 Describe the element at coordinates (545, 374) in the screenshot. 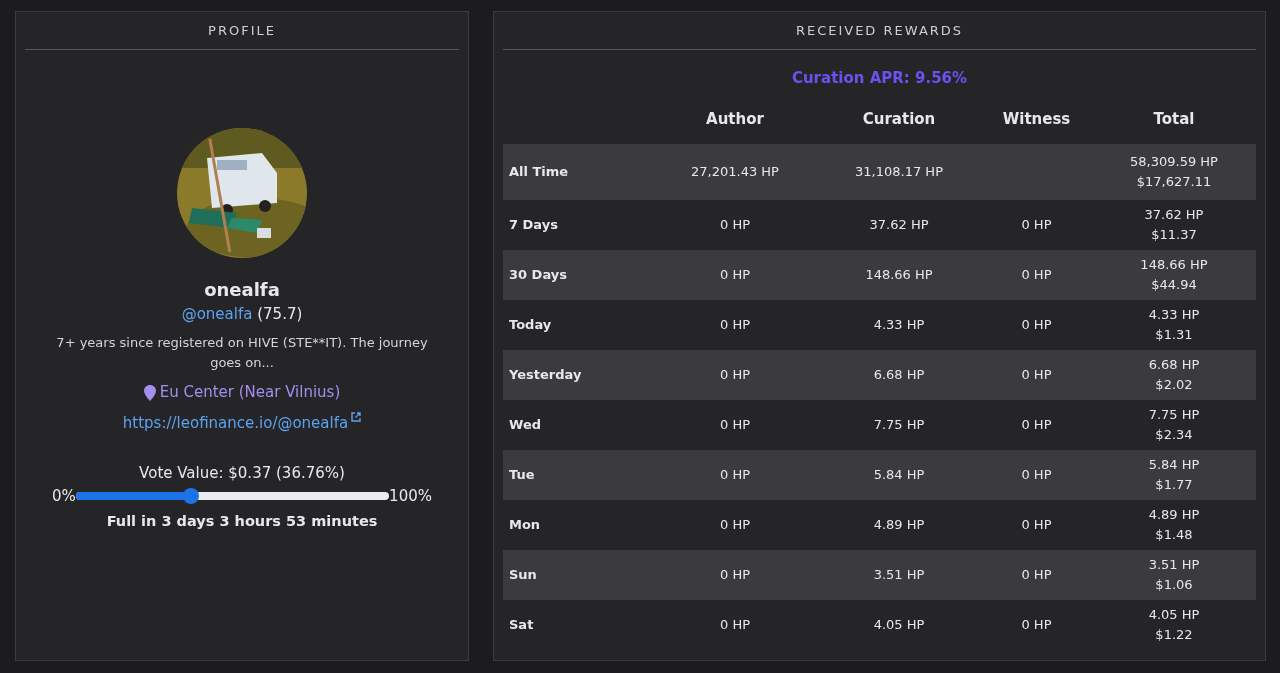

I see `period-label: Yesterday` at that location.